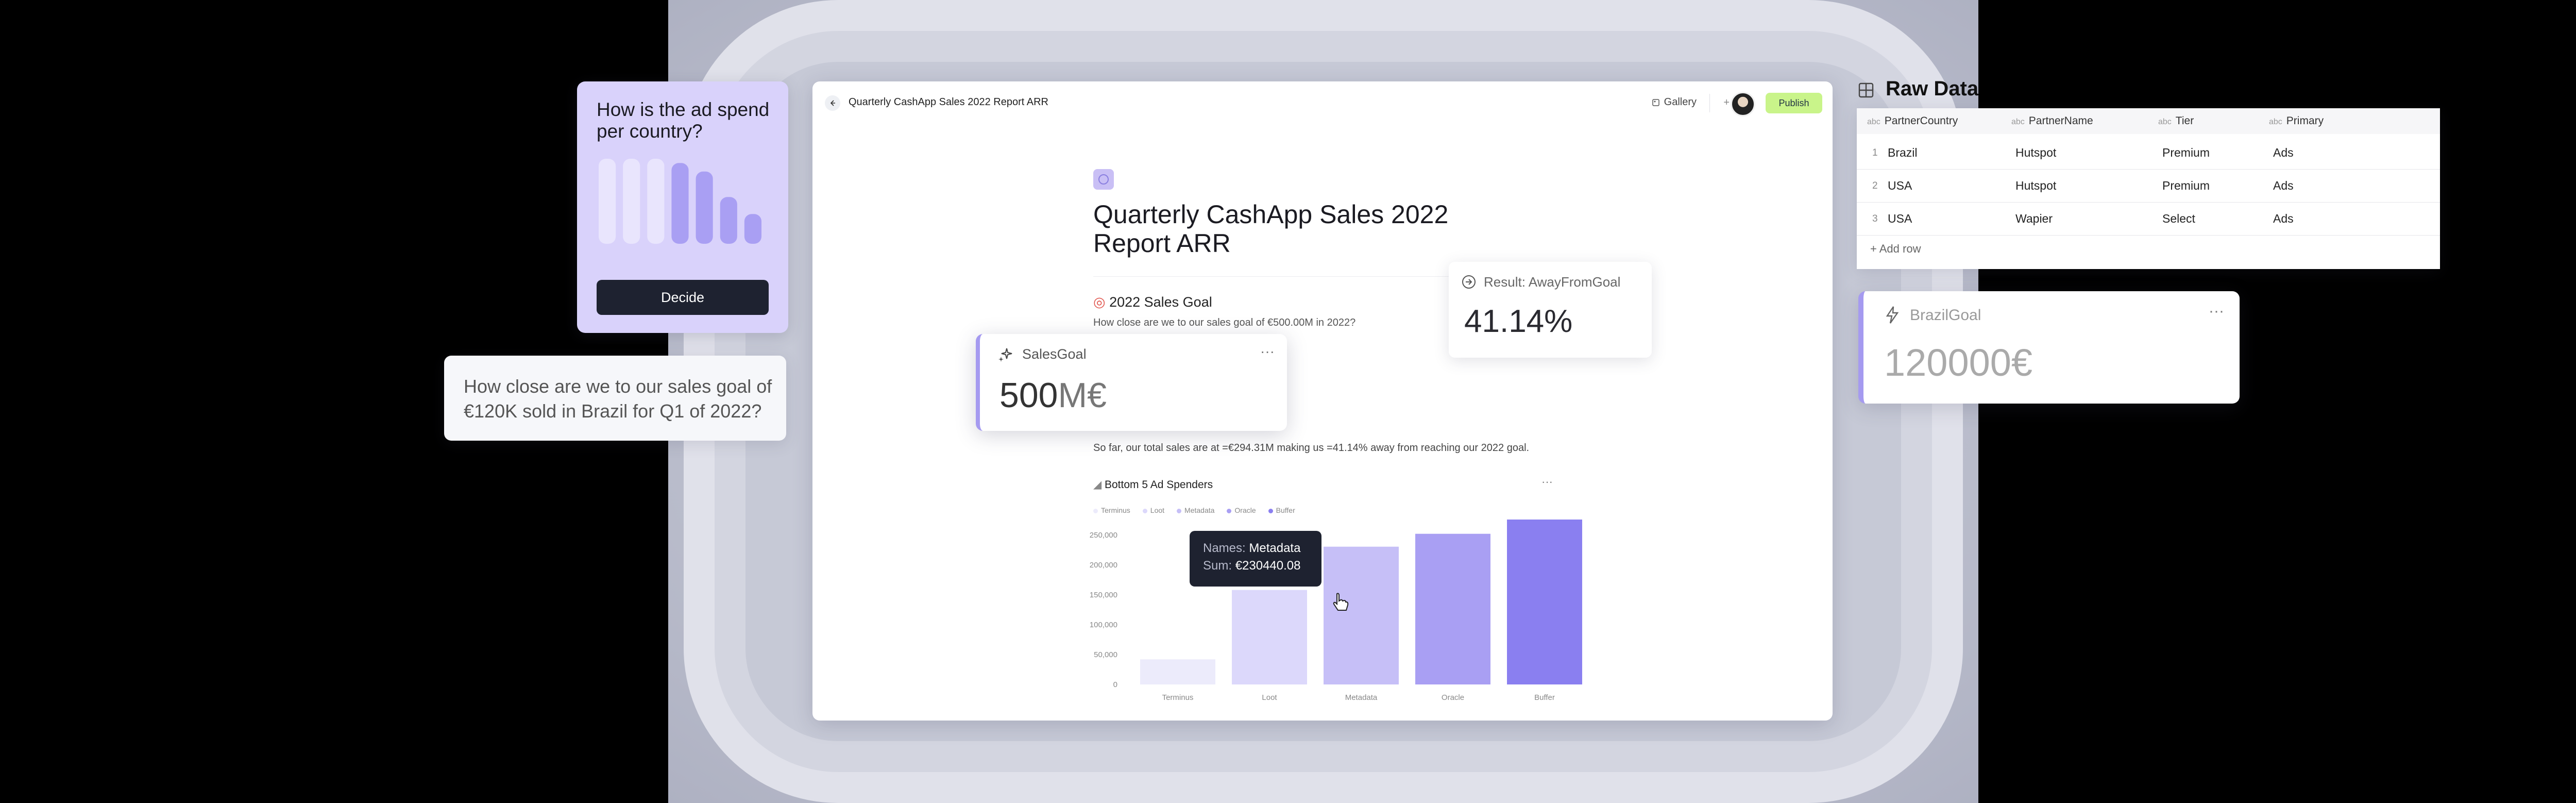 This screenshot has height=803, width=2576. I want to click on row-number: 2, so click(1875, 185).